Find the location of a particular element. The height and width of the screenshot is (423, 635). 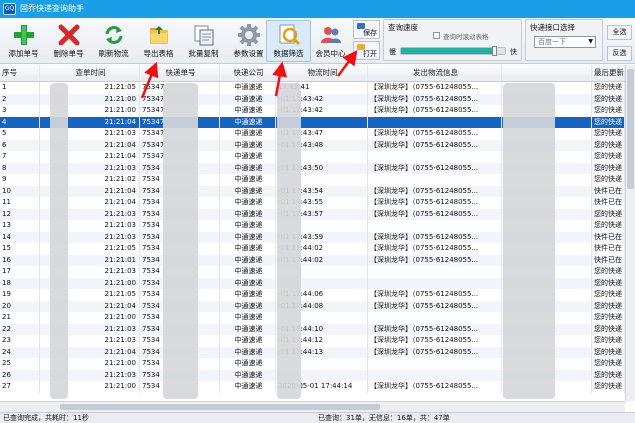

horizontal-scrollbar is located at coordinates (312, 406).